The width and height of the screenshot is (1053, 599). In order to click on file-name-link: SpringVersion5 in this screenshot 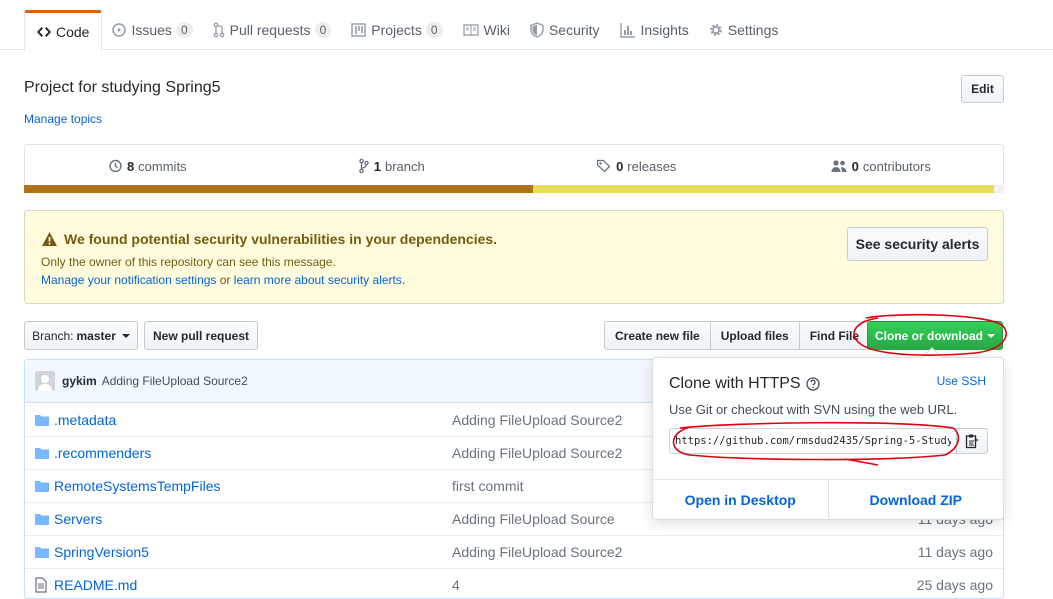, I will do `click(101, 552)`.